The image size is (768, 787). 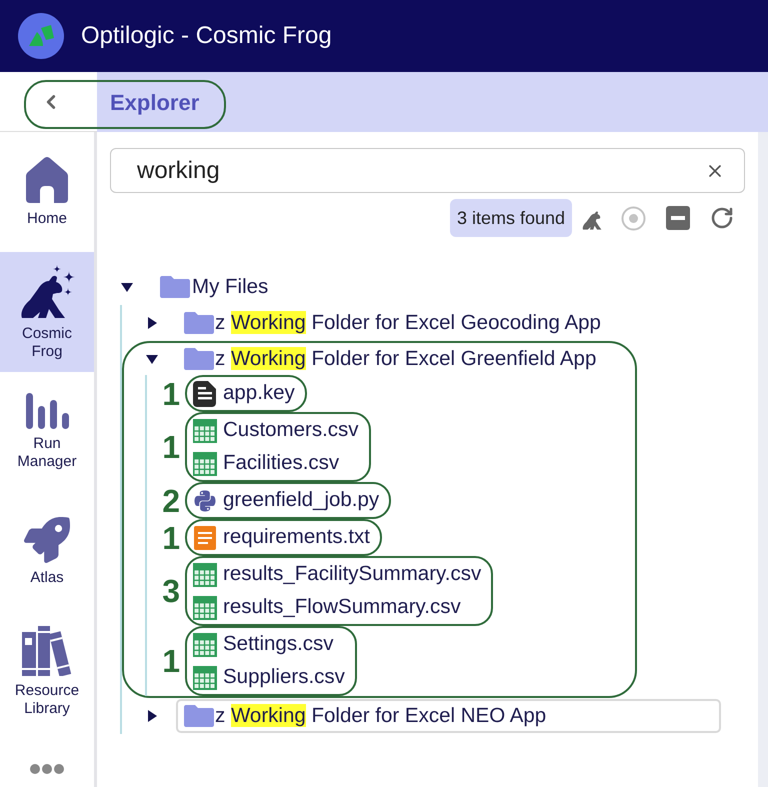 I want to click on panel-title: Explorer, so click(x=155, y=102).